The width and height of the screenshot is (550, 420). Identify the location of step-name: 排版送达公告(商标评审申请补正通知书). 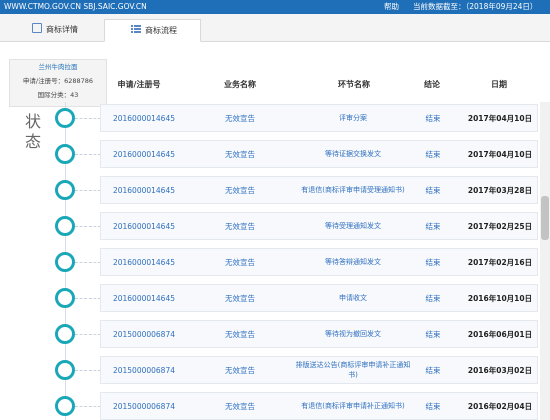
(353, 370).